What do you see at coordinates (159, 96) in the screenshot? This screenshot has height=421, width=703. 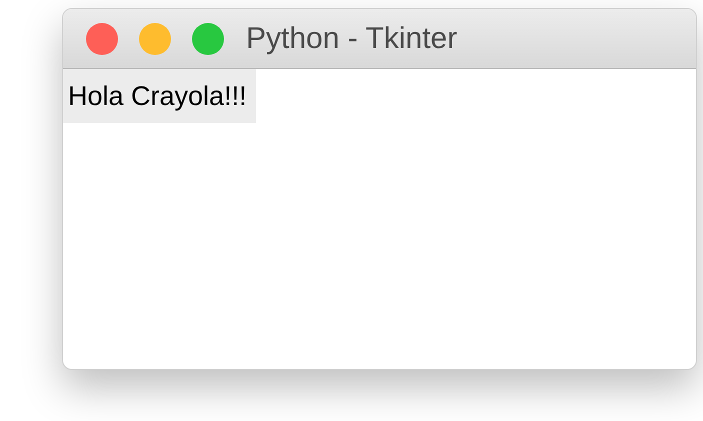 I see `greeting-label: Hola Crayola!!!` at bounding box center [159, 96].